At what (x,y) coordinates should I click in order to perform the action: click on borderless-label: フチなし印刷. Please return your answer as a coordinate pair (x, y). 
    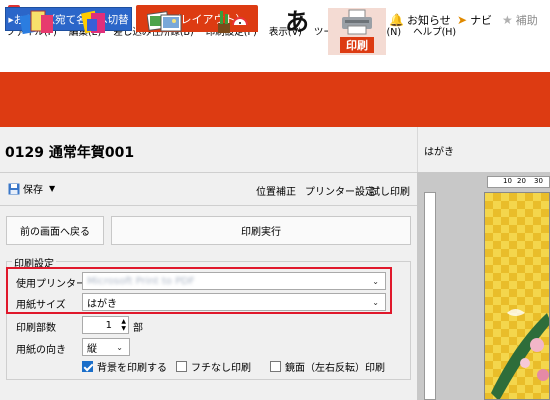
    Looking at the image, I should click on (221, 368).